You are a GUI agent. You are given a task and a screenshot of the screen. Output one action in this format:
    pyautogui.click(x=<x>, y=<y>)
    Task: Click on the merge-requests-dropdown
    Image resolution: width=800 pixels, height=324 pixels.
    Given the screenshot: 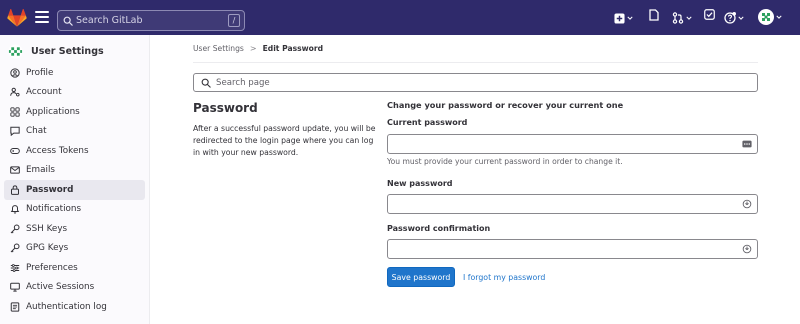 What is the action you would take?
    pyautogui.click(x=682, y=18)
    